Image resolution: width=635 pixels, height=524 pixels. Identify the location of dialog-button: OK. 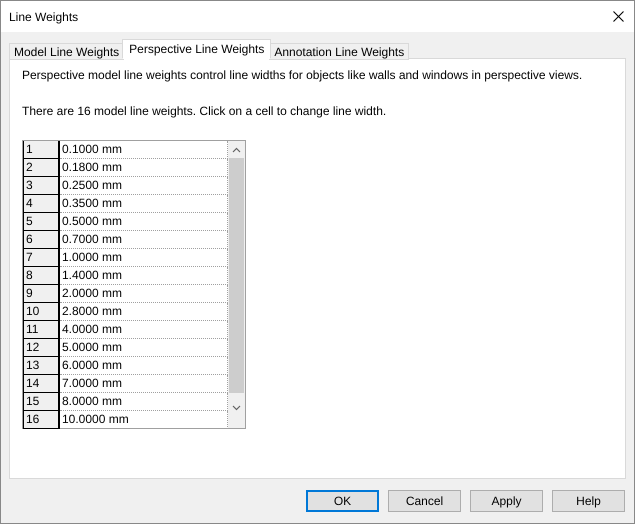
(342, 501).